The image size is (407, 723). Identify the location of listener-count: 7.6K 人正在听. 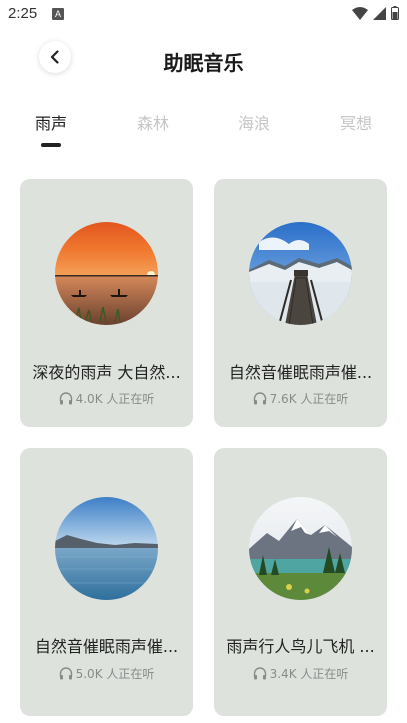
(300, 398).